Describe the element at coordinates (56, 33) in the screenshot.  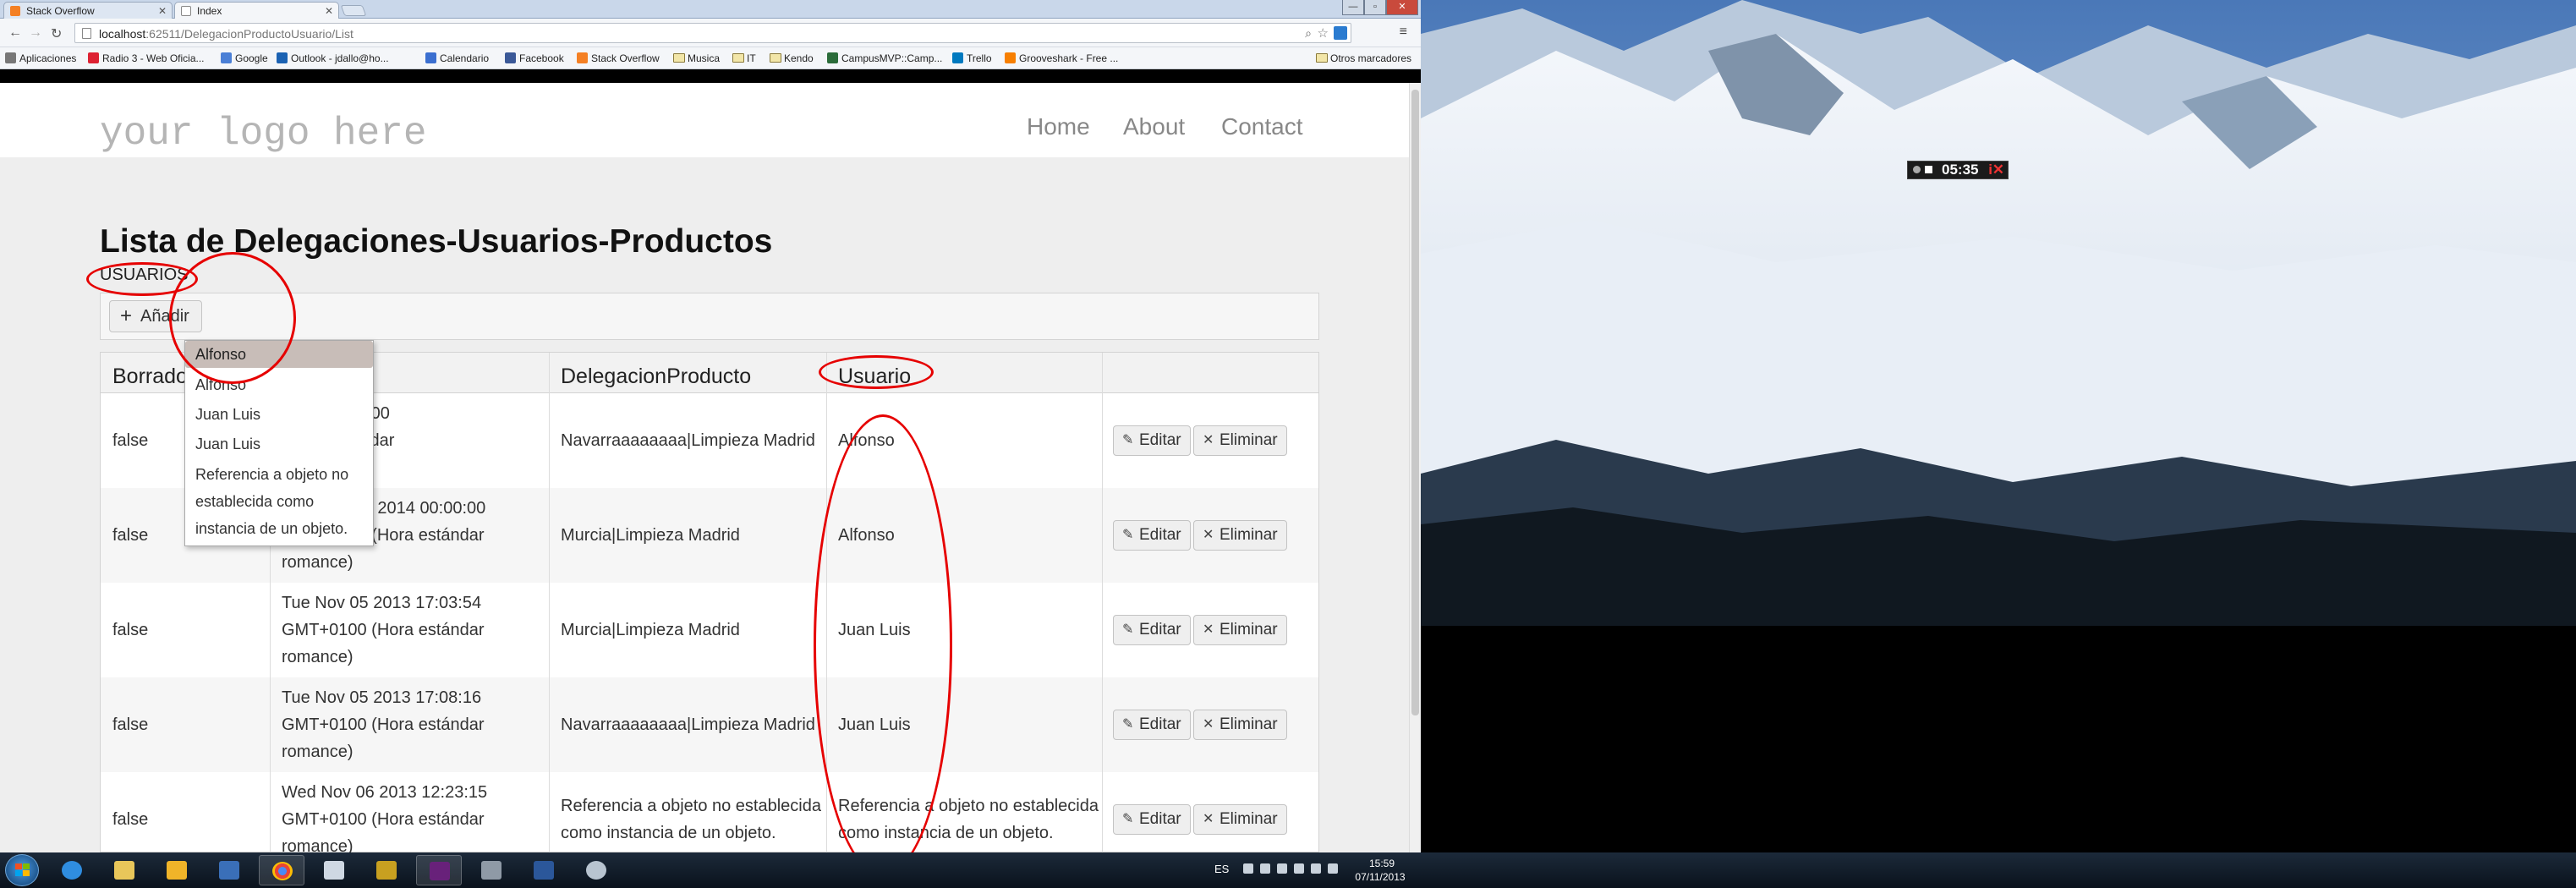
I see `reload-icon: ↻` at that location.